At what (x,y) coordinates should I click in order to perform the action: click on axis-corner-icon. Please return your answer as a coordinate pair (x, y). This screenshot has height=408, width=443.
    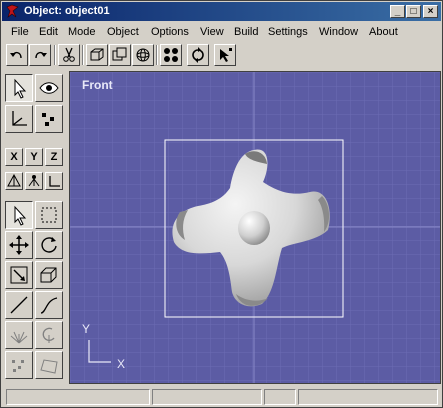
    Looking at the image, I should click on (54, 181).